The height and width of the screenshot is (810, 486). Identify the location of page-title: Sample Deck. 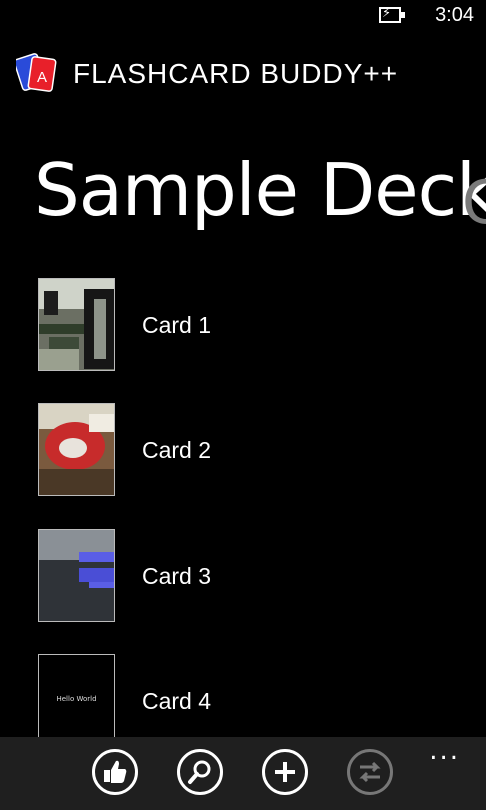
(260, 190).